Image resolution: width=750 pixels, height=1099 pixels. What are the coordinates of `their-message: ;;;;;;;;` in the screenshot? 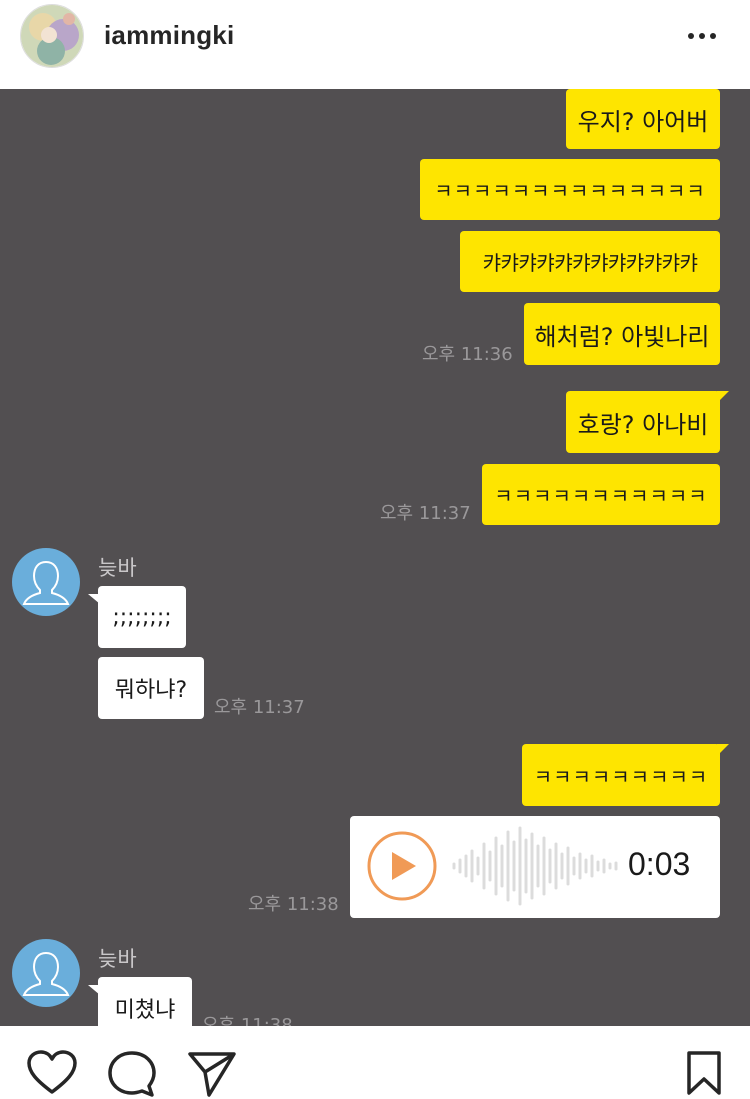 It's located at (137, 617).